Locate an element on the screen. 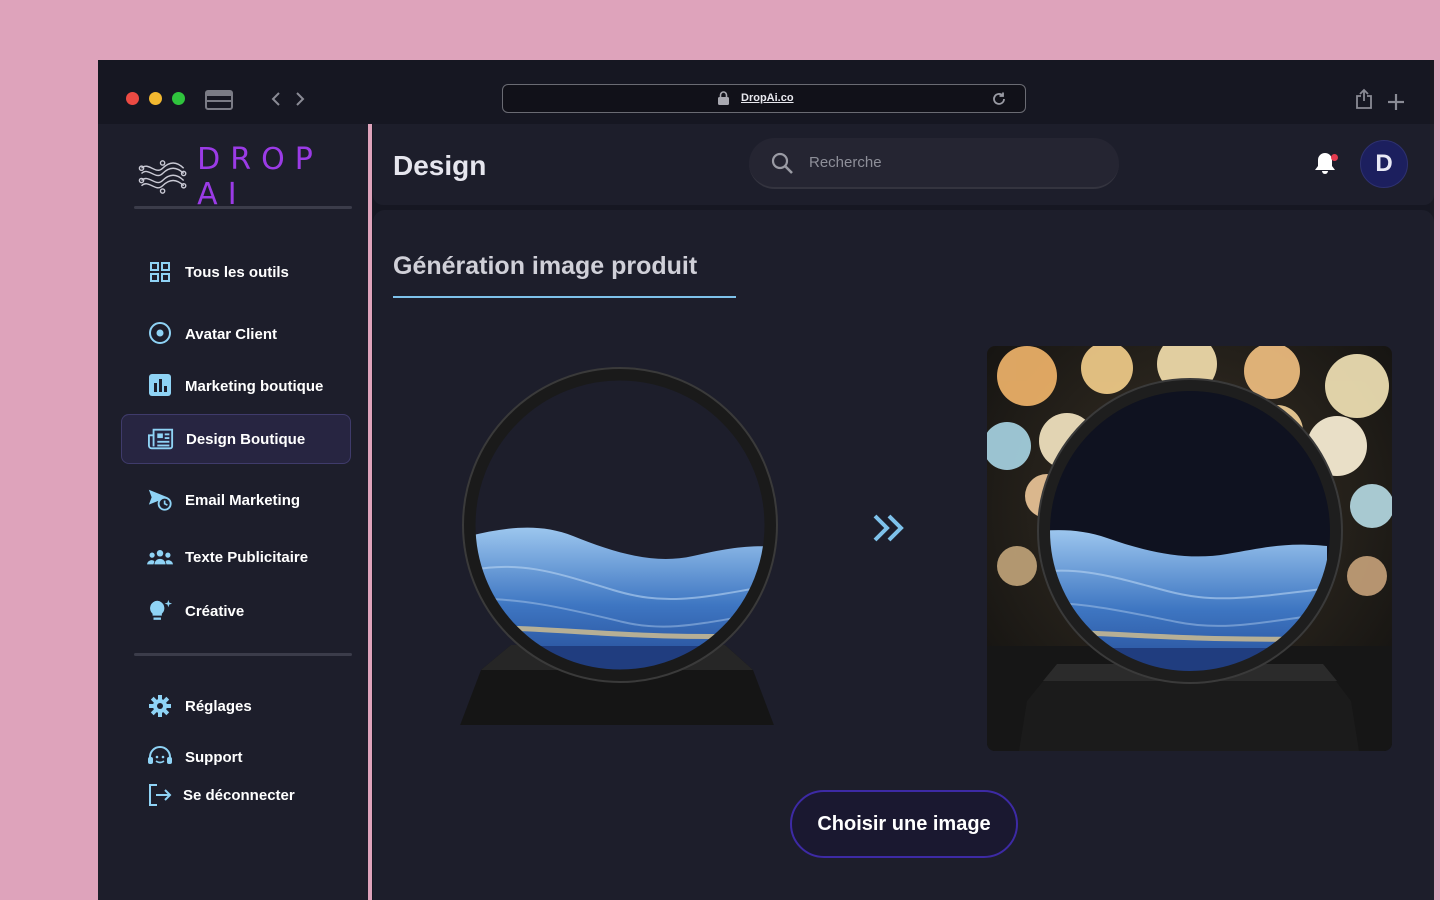 The image size is (1440, 900). headset-icon is located at coordinates (160, 757).